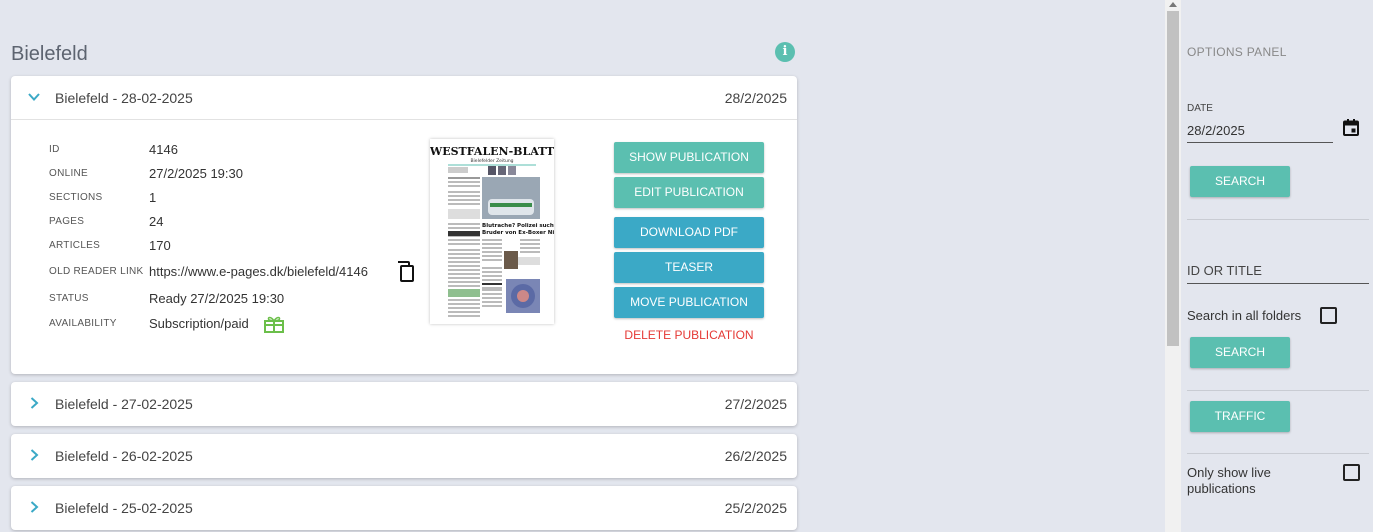 The height and width of the screenshot is (532, 1373). I want to click on publication-title: Bielefeld - 28-02-2025, so click(124, 98).